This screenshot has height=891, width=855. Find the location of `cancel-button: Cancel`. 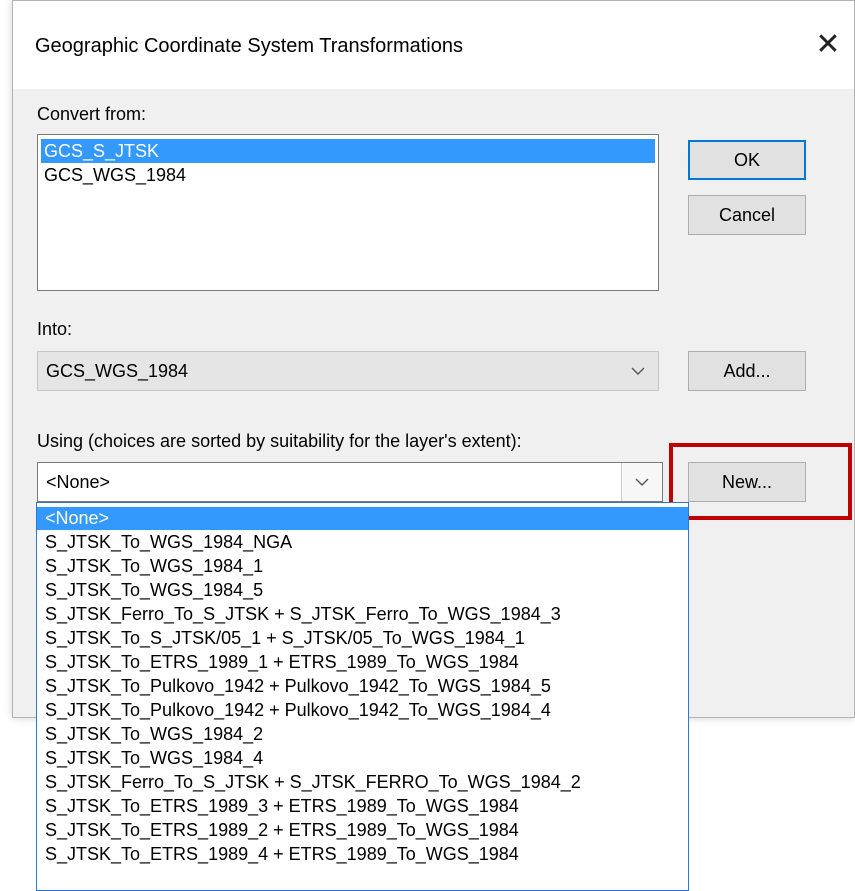

cancel-button: Cancel is located at coordinates (747, 215).